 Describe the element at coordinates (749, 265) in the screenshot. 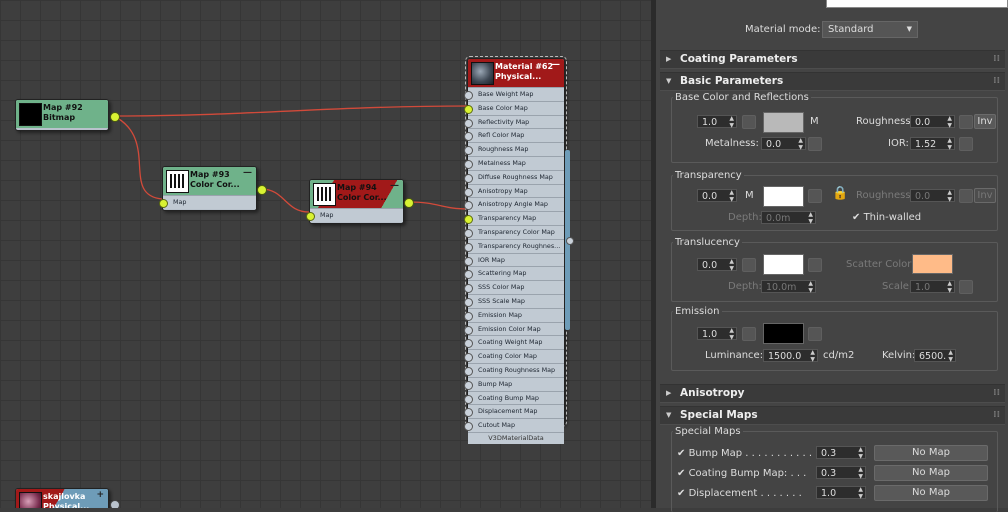

I see `translucency-weight-map-button` at that location.